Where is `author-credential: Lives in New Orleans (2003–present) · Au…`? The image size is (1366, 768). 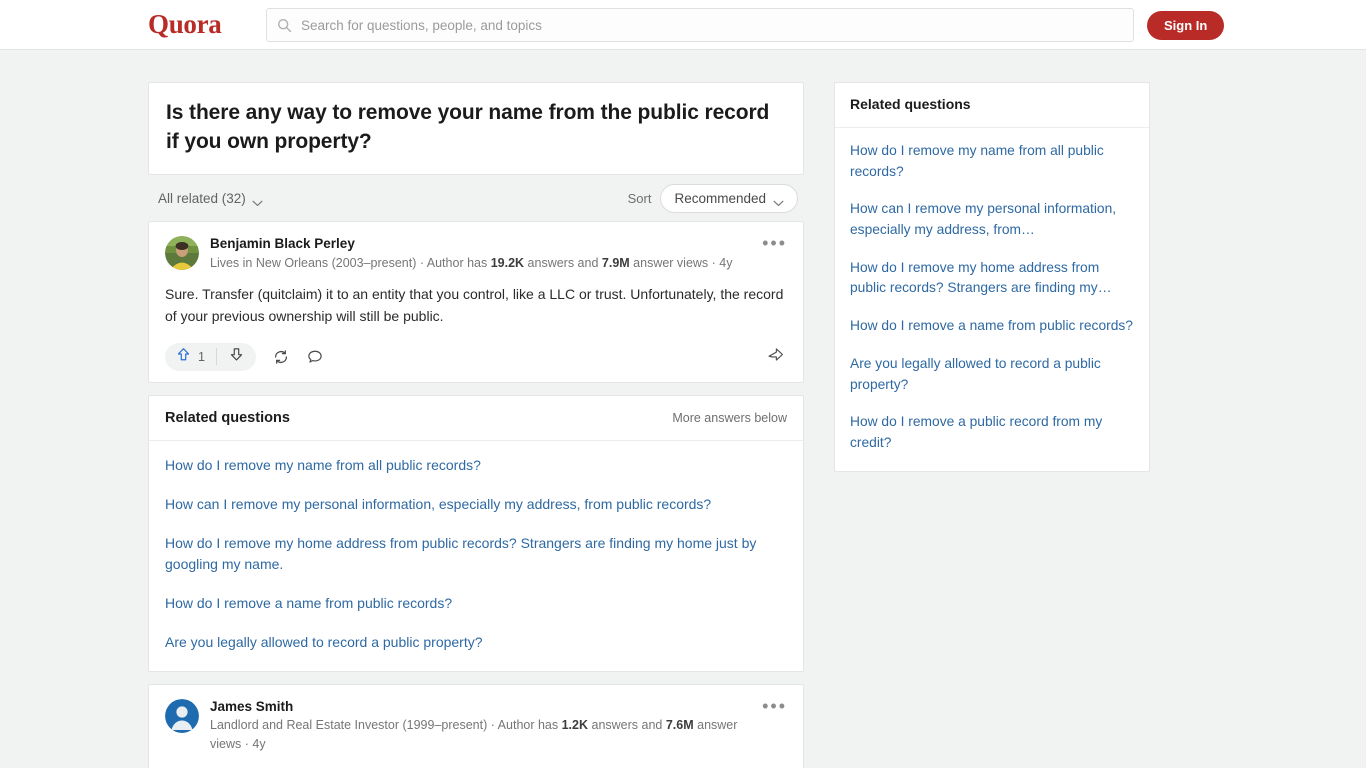
author-credential: Lives in New Orleans (2003–present) · Au… is located at coordinates (477, 263).